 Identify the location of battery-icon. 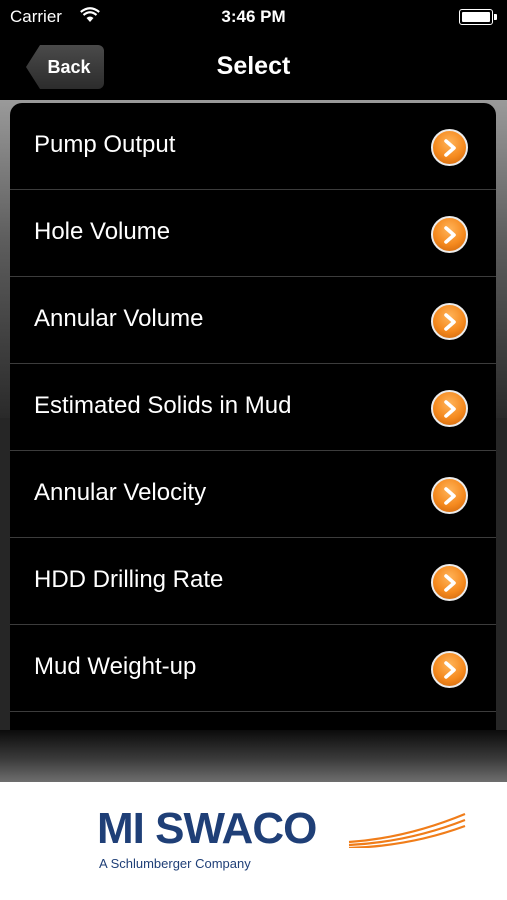
(478, 17).